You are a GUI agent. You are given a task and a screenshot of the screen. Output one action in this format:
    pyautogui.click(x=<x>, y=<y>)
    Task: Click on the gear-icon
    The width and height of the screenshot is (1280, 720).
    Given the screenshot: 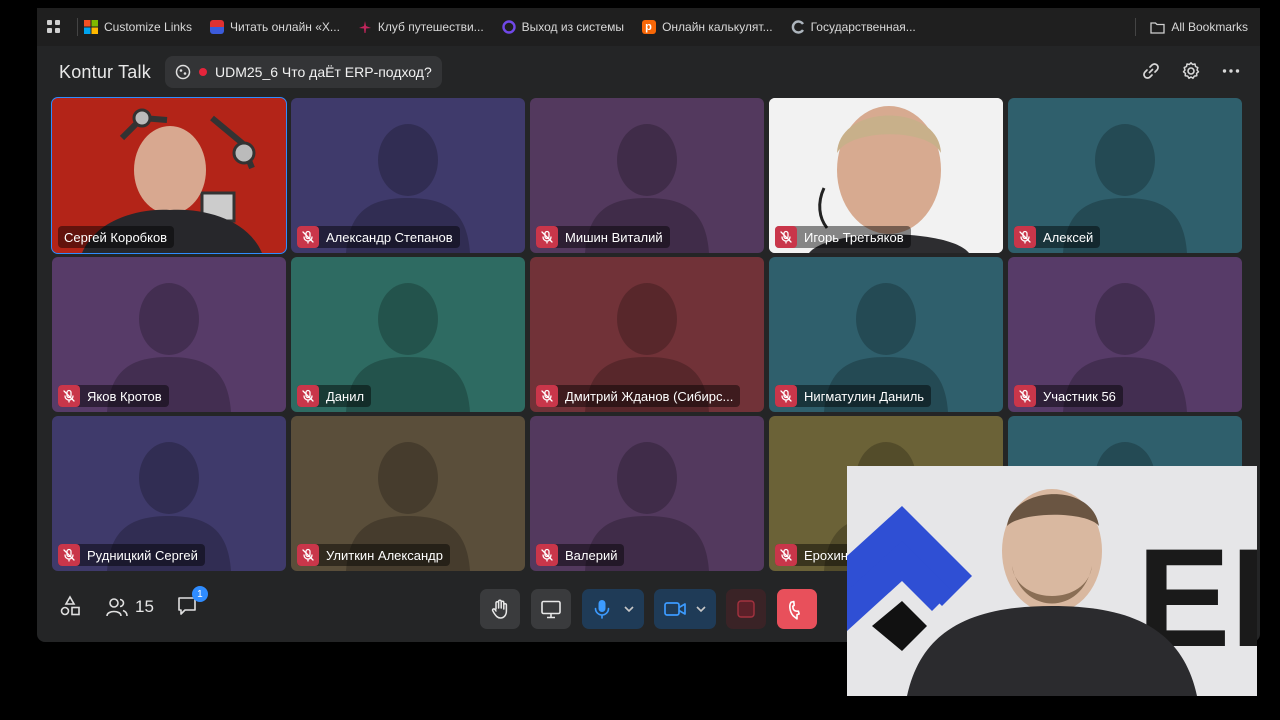 What is the action you would take?
    pyautogui.click(x=1191, y=71)
    